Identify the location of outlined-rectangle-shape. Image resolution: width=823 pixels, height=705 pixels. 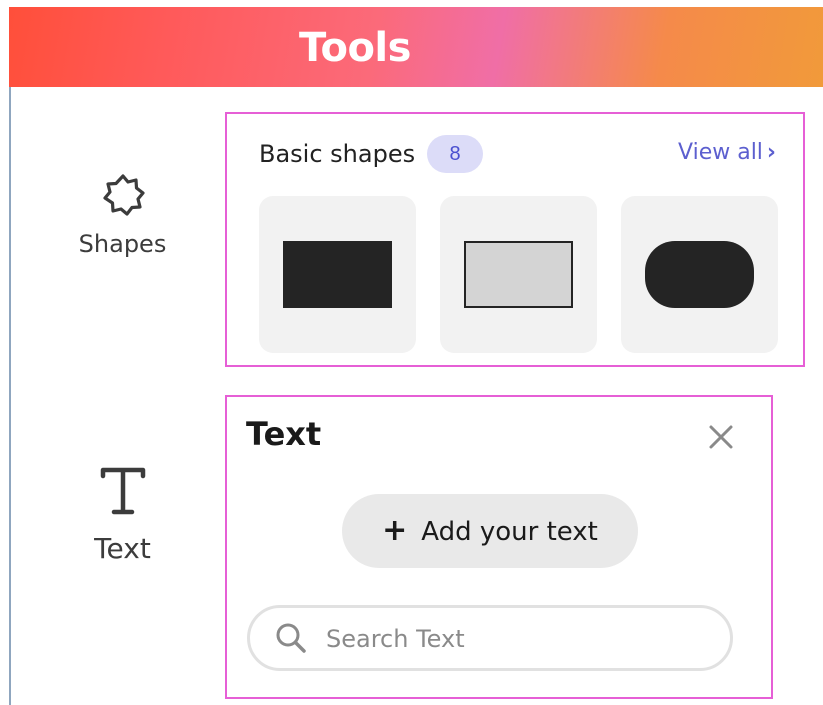
(518, 274).